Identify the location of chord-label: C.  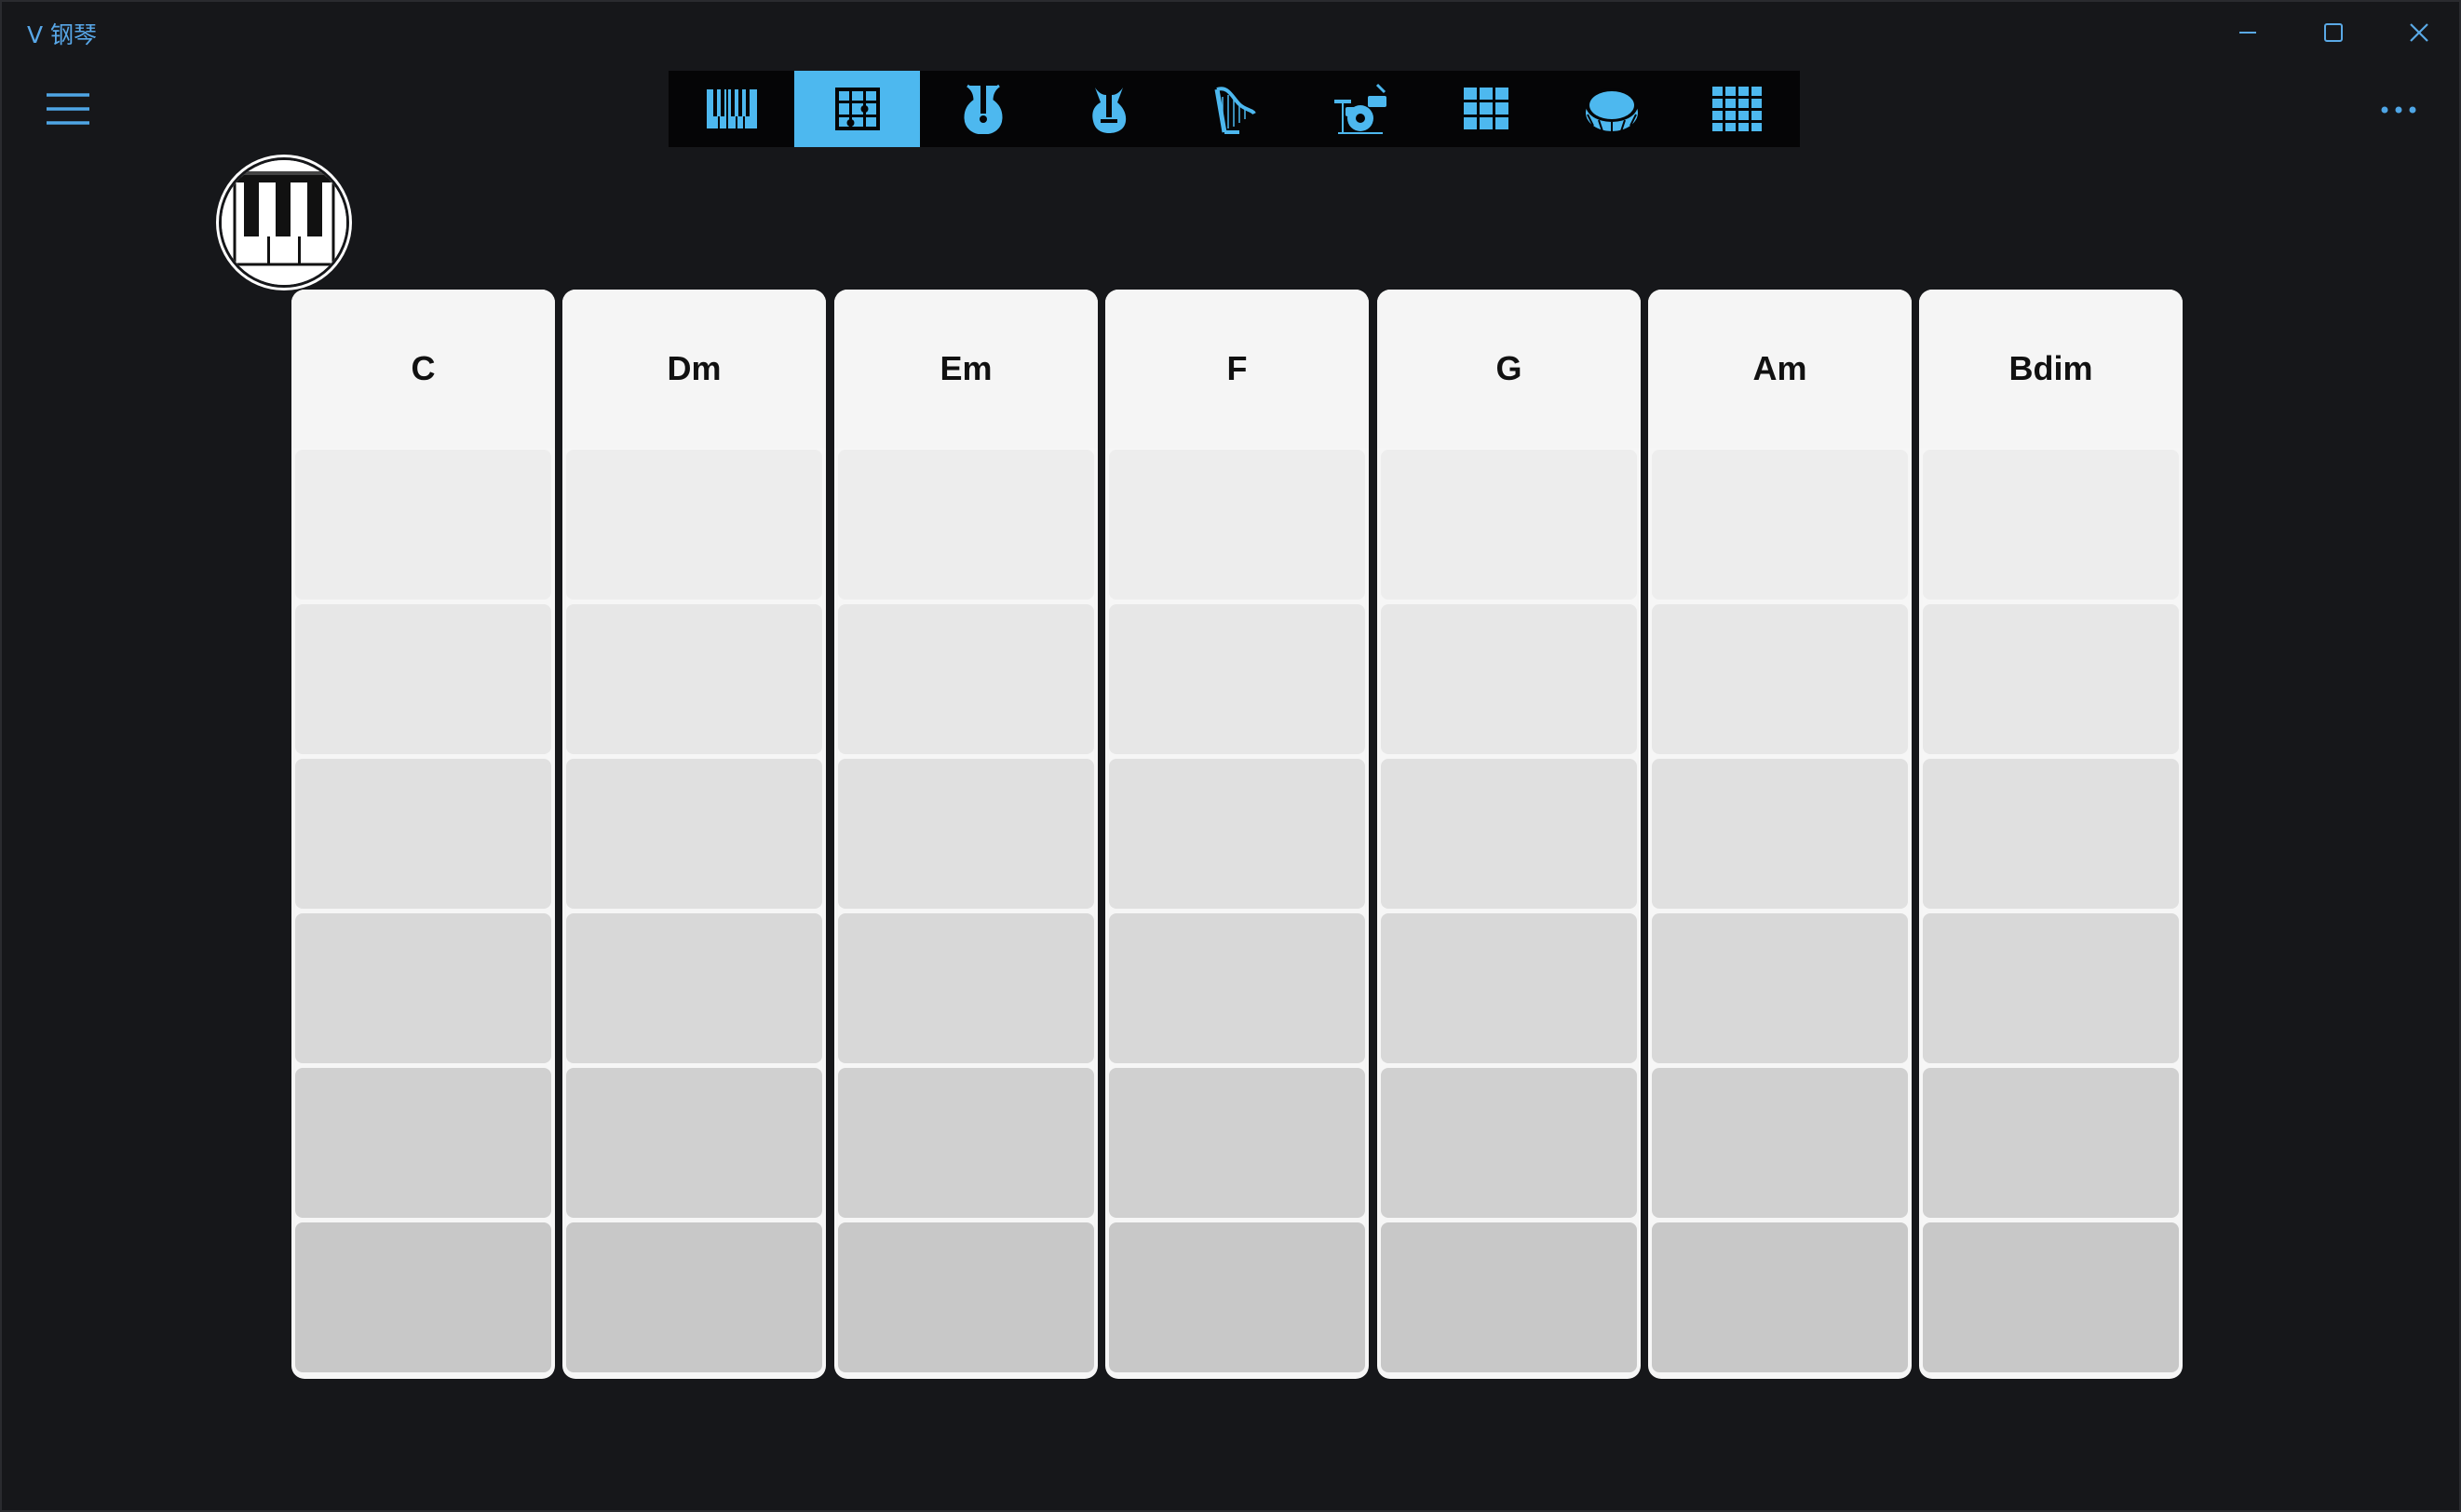
(423, 369).